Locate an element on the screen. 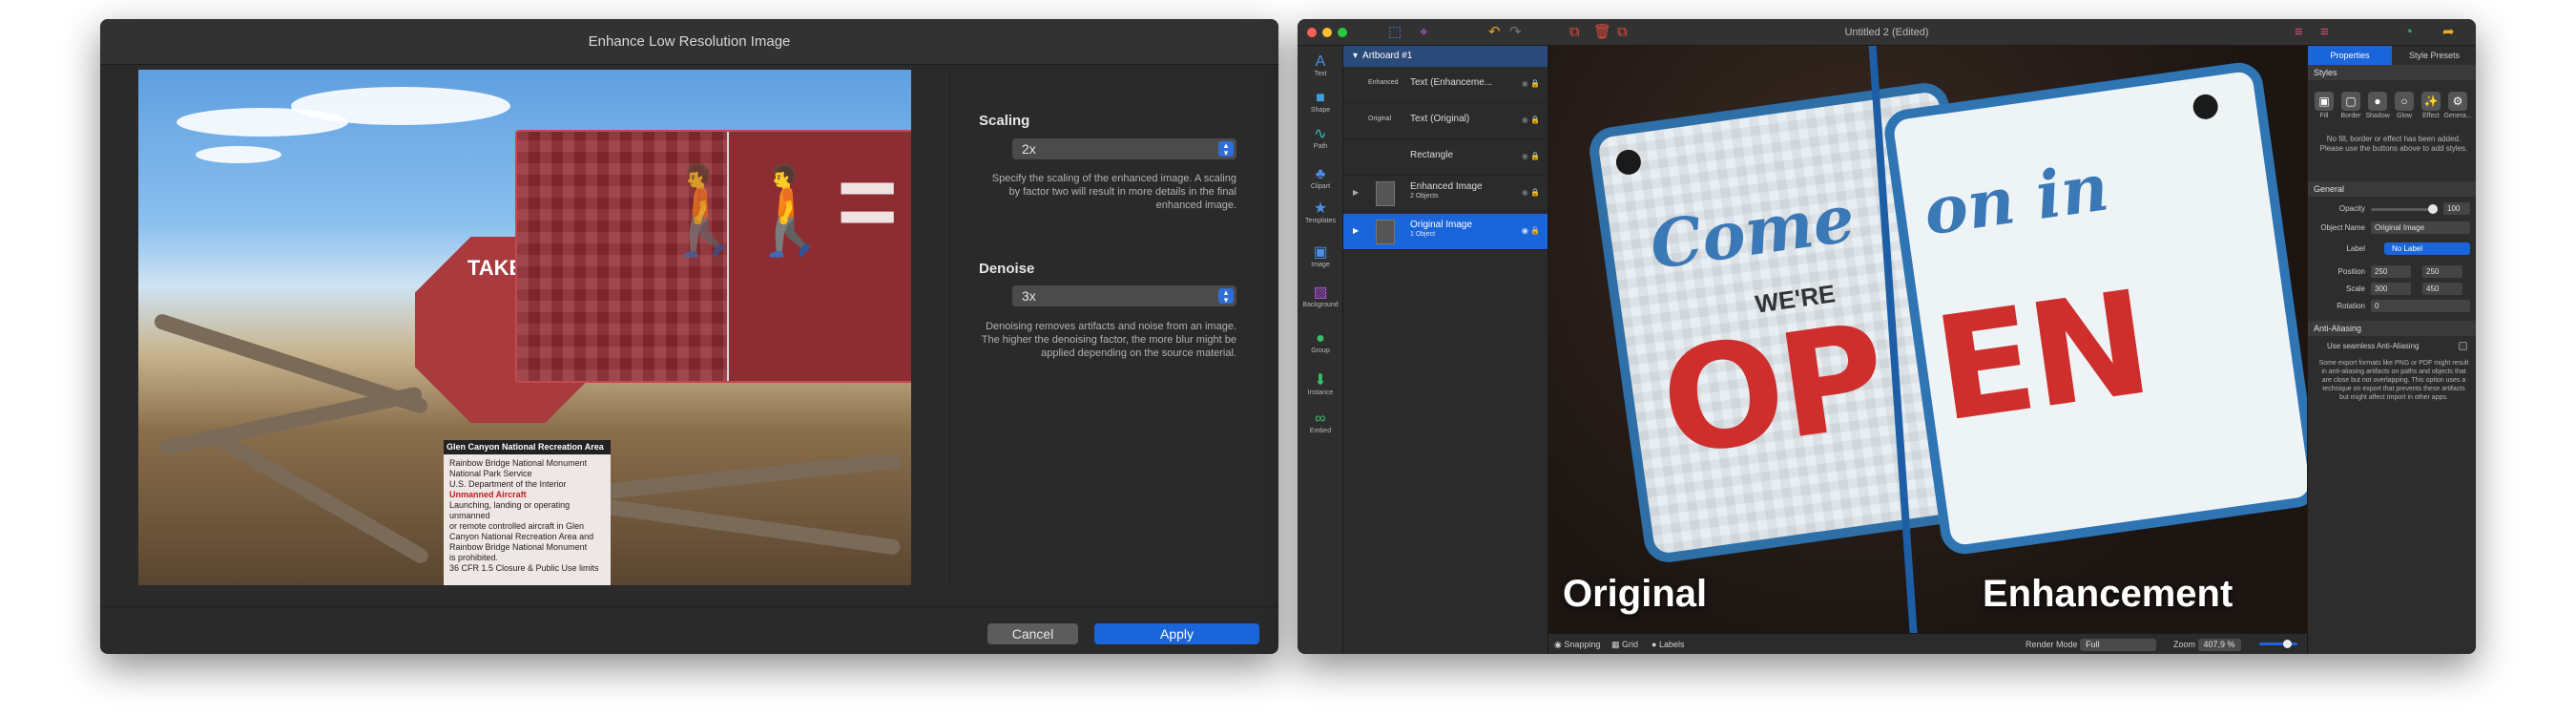  stepper-chevron-icon: ▴ ▾ is located at coordinates (1226, 149).